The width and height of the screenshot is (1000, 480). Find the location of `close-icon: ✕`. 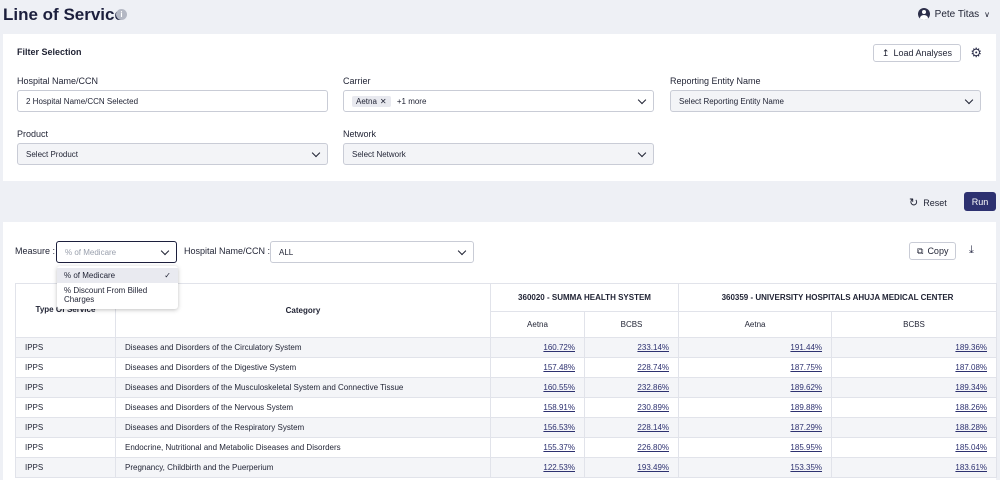

close-icon: ✕ is located at coordinates (383, 101).